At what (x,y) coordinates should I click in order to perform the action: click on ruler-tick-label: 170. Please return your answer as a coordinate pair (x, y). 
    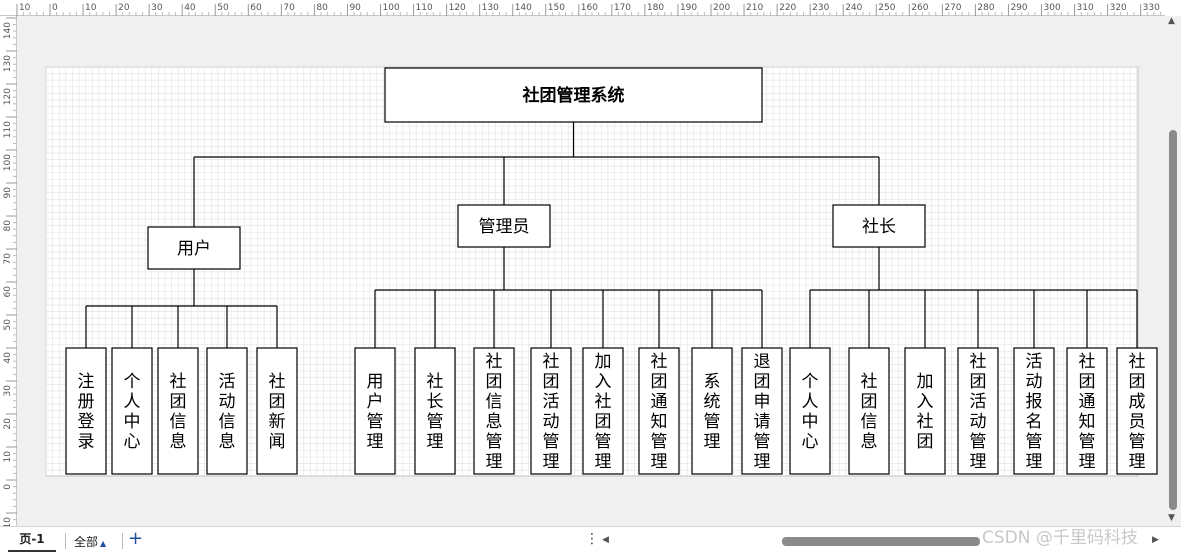
    Looking at the image, I should click on (622, 8).